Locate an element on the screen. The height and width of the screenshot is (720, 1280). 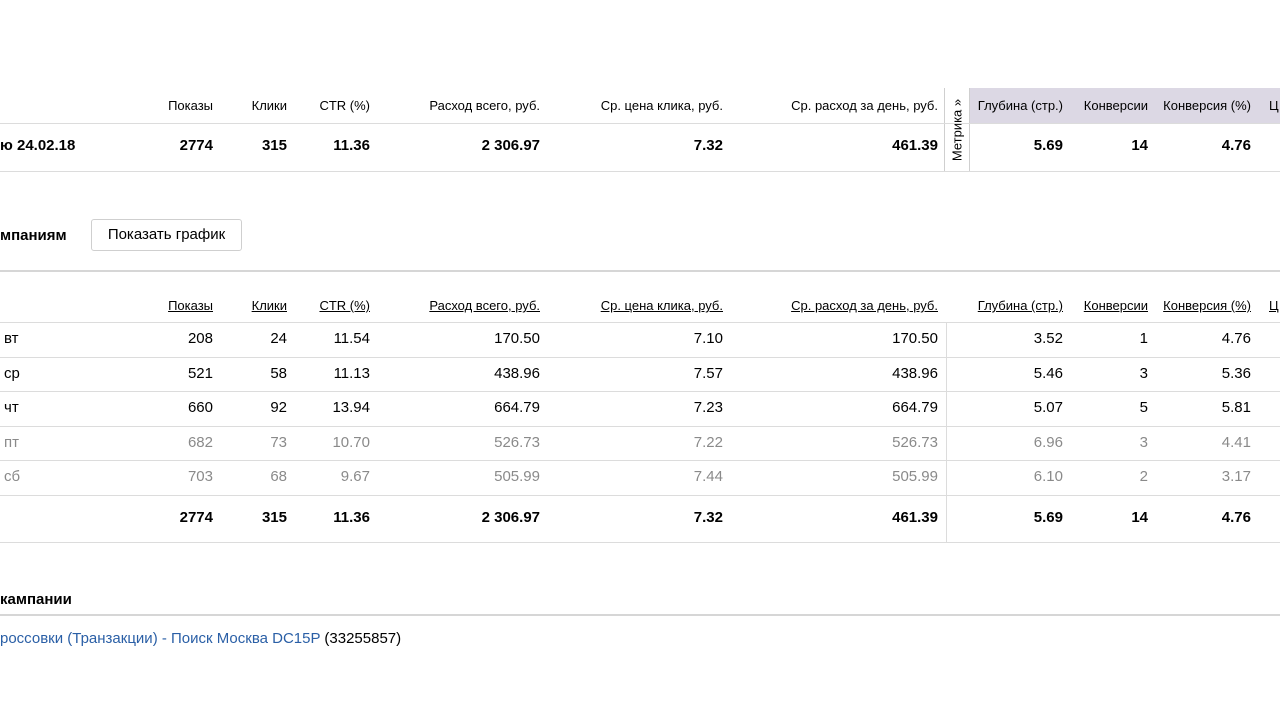
row-spend-total: 170.50 is located at coordinates (517, 338).